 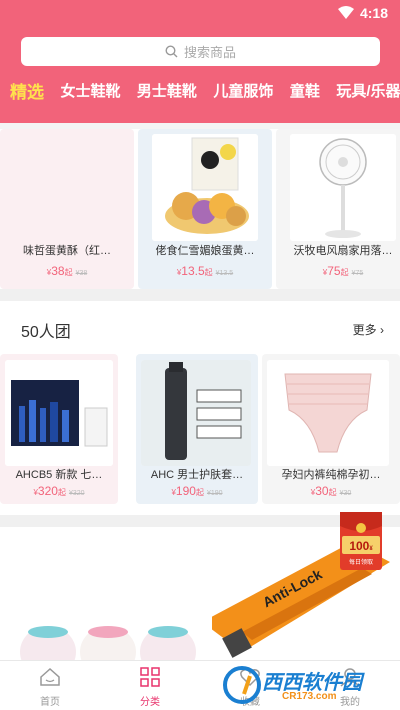 I want to click on product-card: AHCB5 新款 七… ¥320起 ¥320, so click(x=59, y=429).